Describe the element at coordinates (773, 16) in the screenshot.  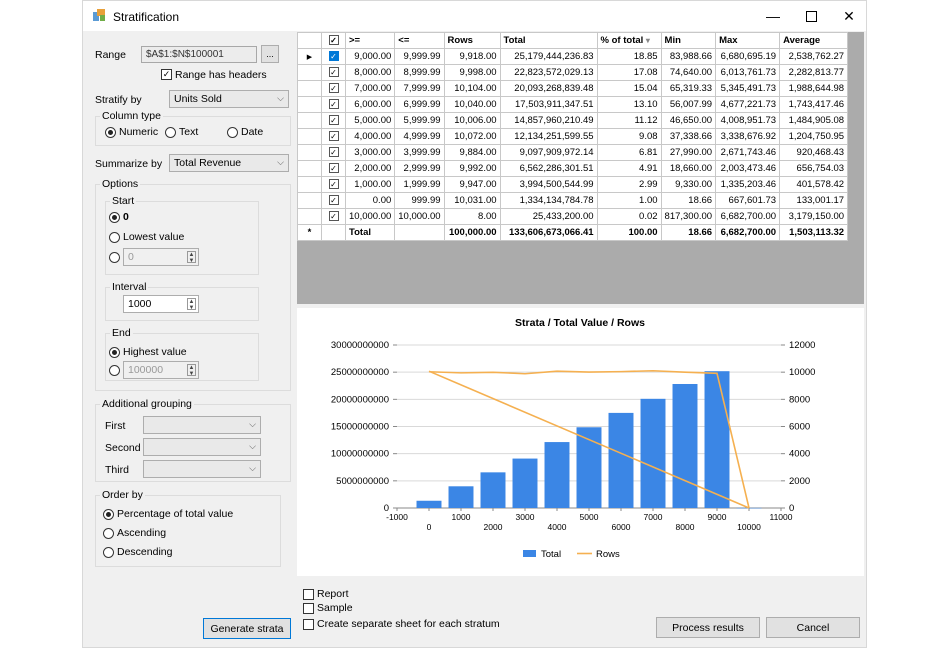
I see `minimize-button: —` at that location.